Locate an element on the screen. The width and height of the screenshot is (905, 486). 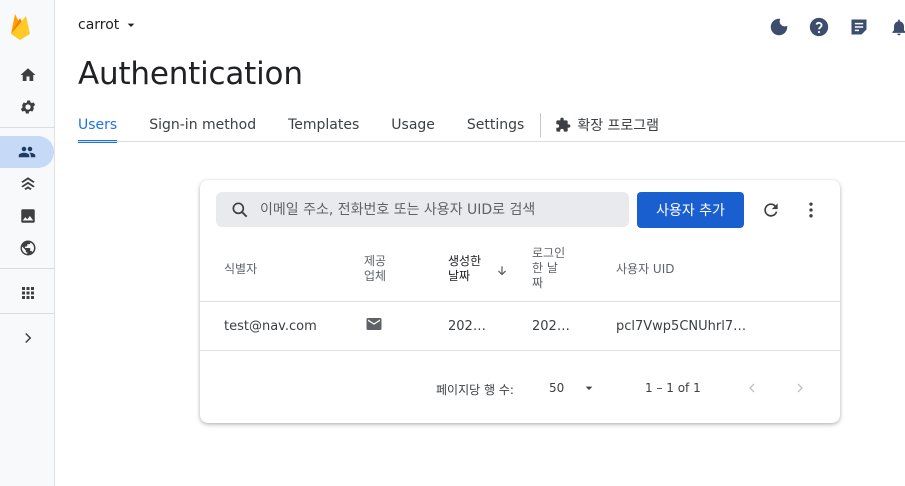
column-signed-in-line: 로그인 is located at coordinates (549, 253).